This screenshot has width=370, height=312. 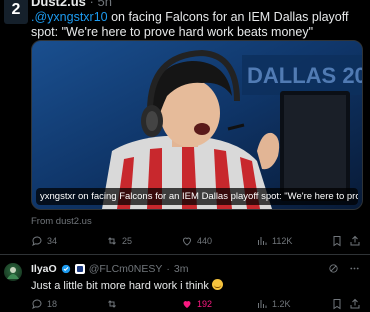 I want to click on author-handle: @FLCm0NESY, so click(x=126, y=269).